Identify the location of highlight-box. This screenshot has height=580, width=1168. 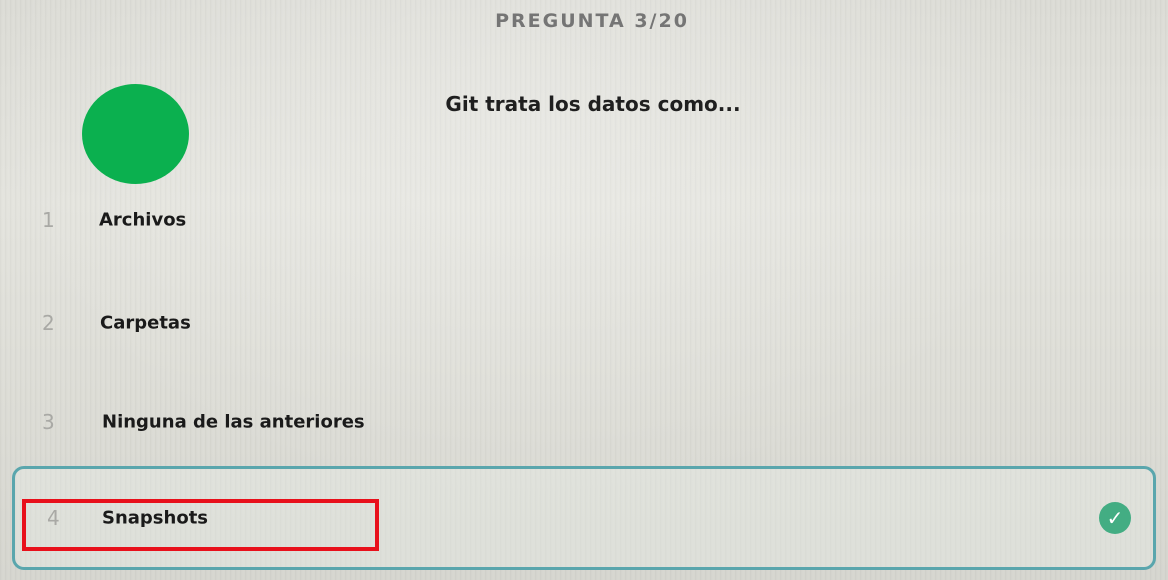
(200, 525).